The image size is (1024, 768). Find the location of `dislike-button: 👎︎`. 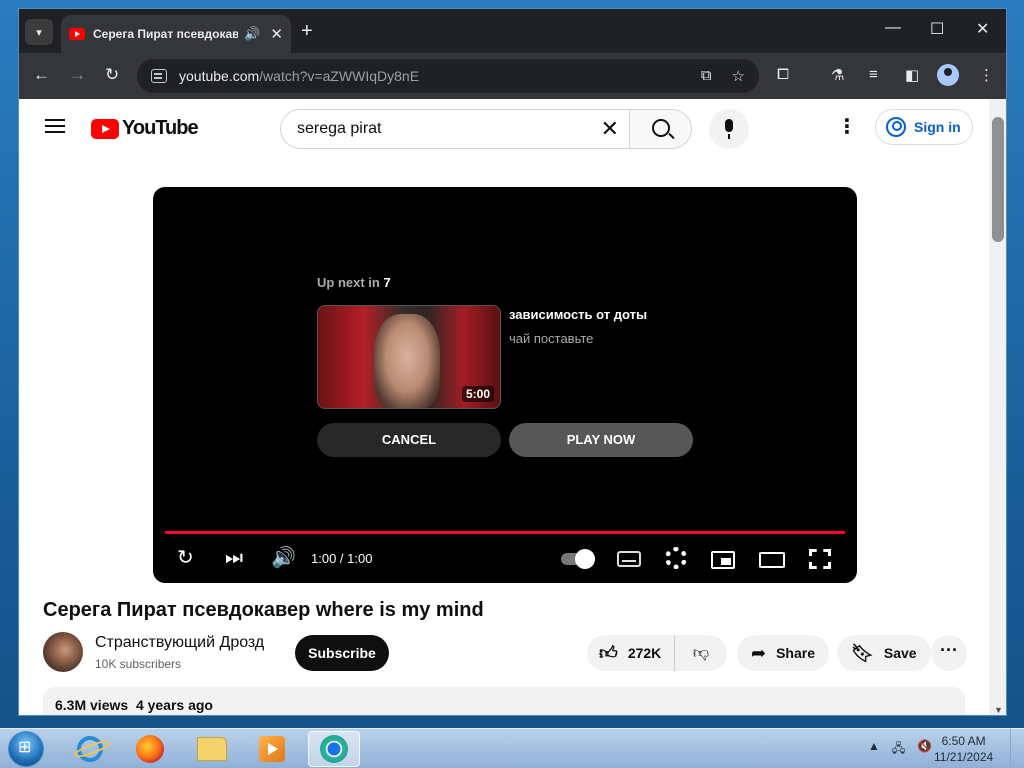

dislike-button: 👎︎ is located at coordinates (701, 653).